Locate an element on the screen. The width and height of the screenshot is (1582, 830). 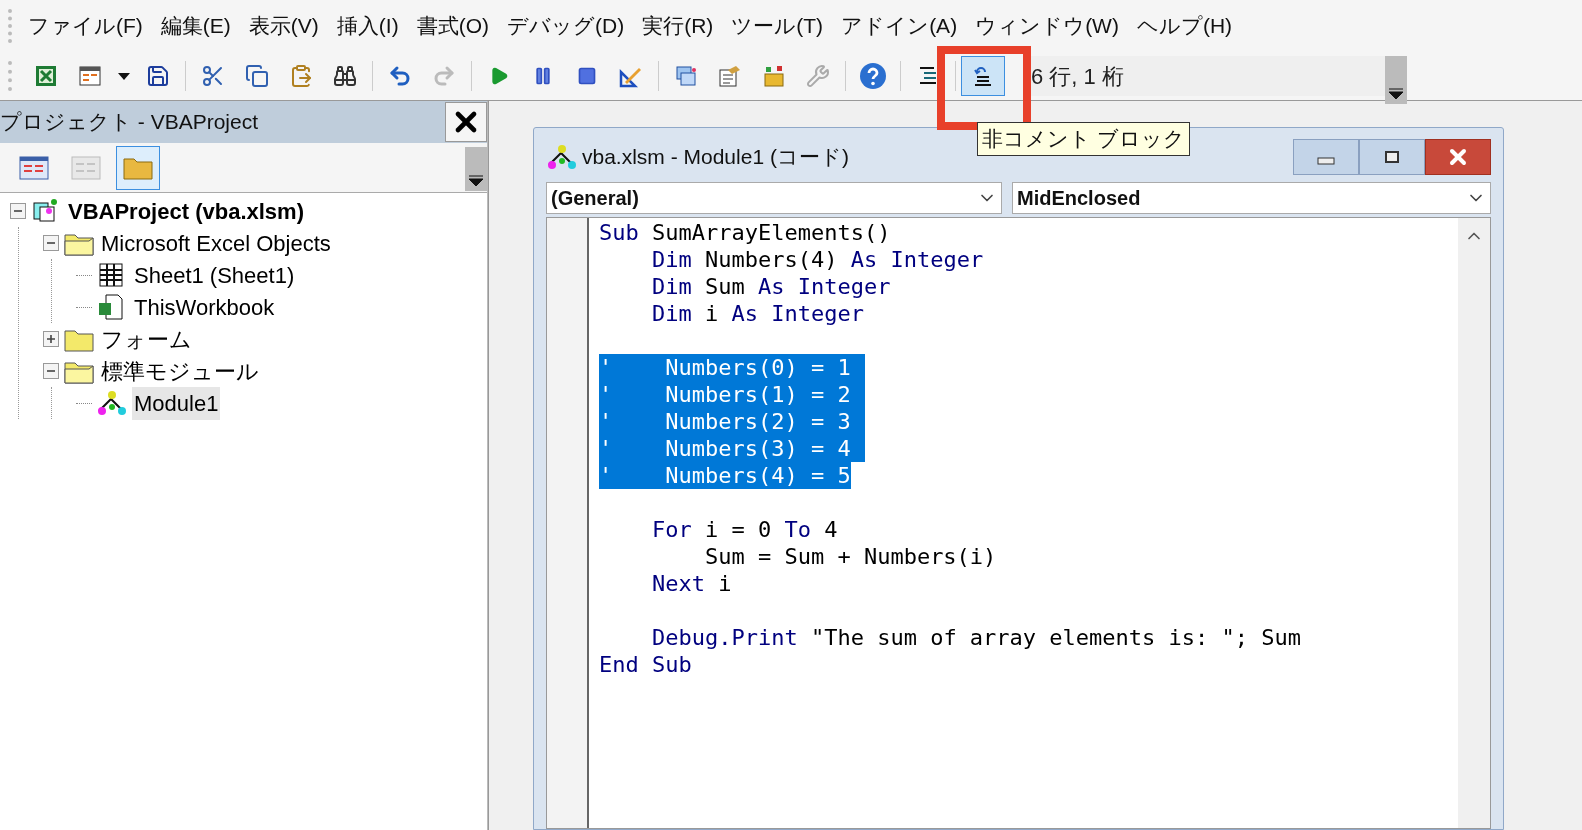
code-token: Sum = Sum + Numbers(i) is located at coordinates (850, 556).